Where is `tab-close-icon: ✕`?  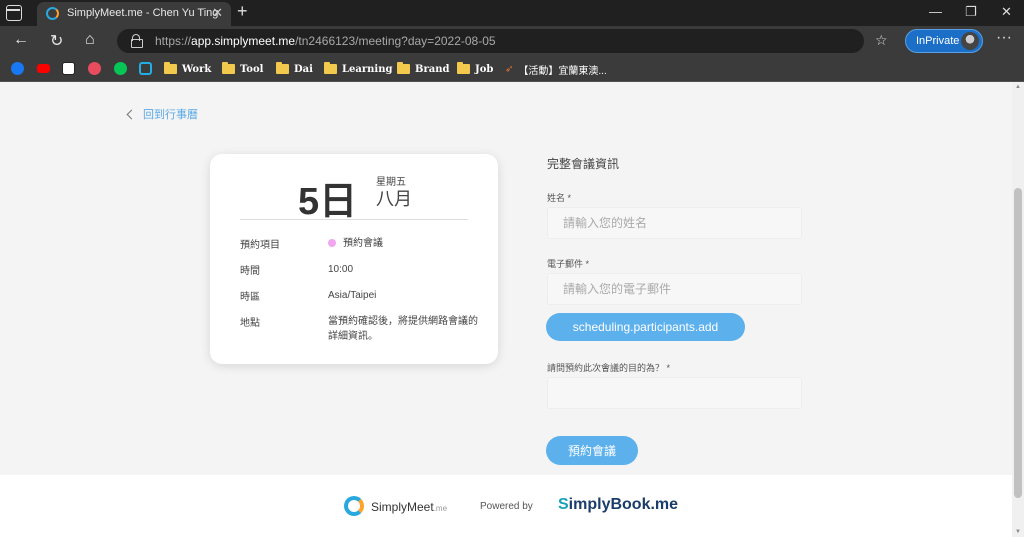
tab-close-icon: ✕ is located at coordinates (217, 13).